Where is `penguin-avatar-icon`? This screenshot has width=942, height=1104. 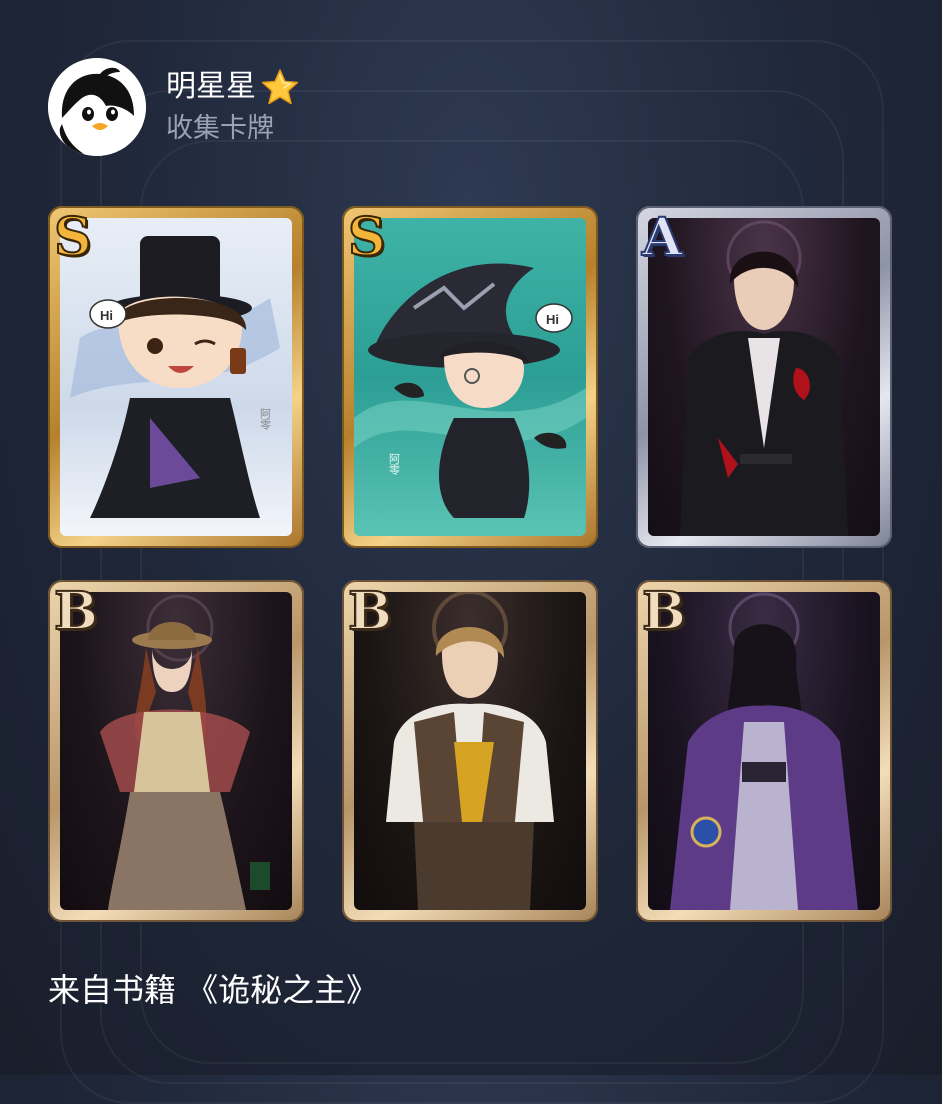
penguin-avatar-icon is located at coordinates (97, 107).